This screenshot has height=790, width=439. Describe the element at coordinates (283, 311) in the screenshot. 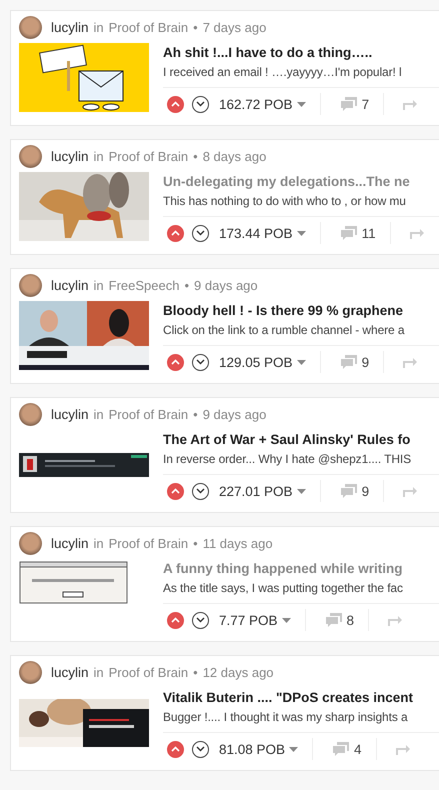

I see `post-title: Bloody hell ! - Is there 99 % graphene` at that location.